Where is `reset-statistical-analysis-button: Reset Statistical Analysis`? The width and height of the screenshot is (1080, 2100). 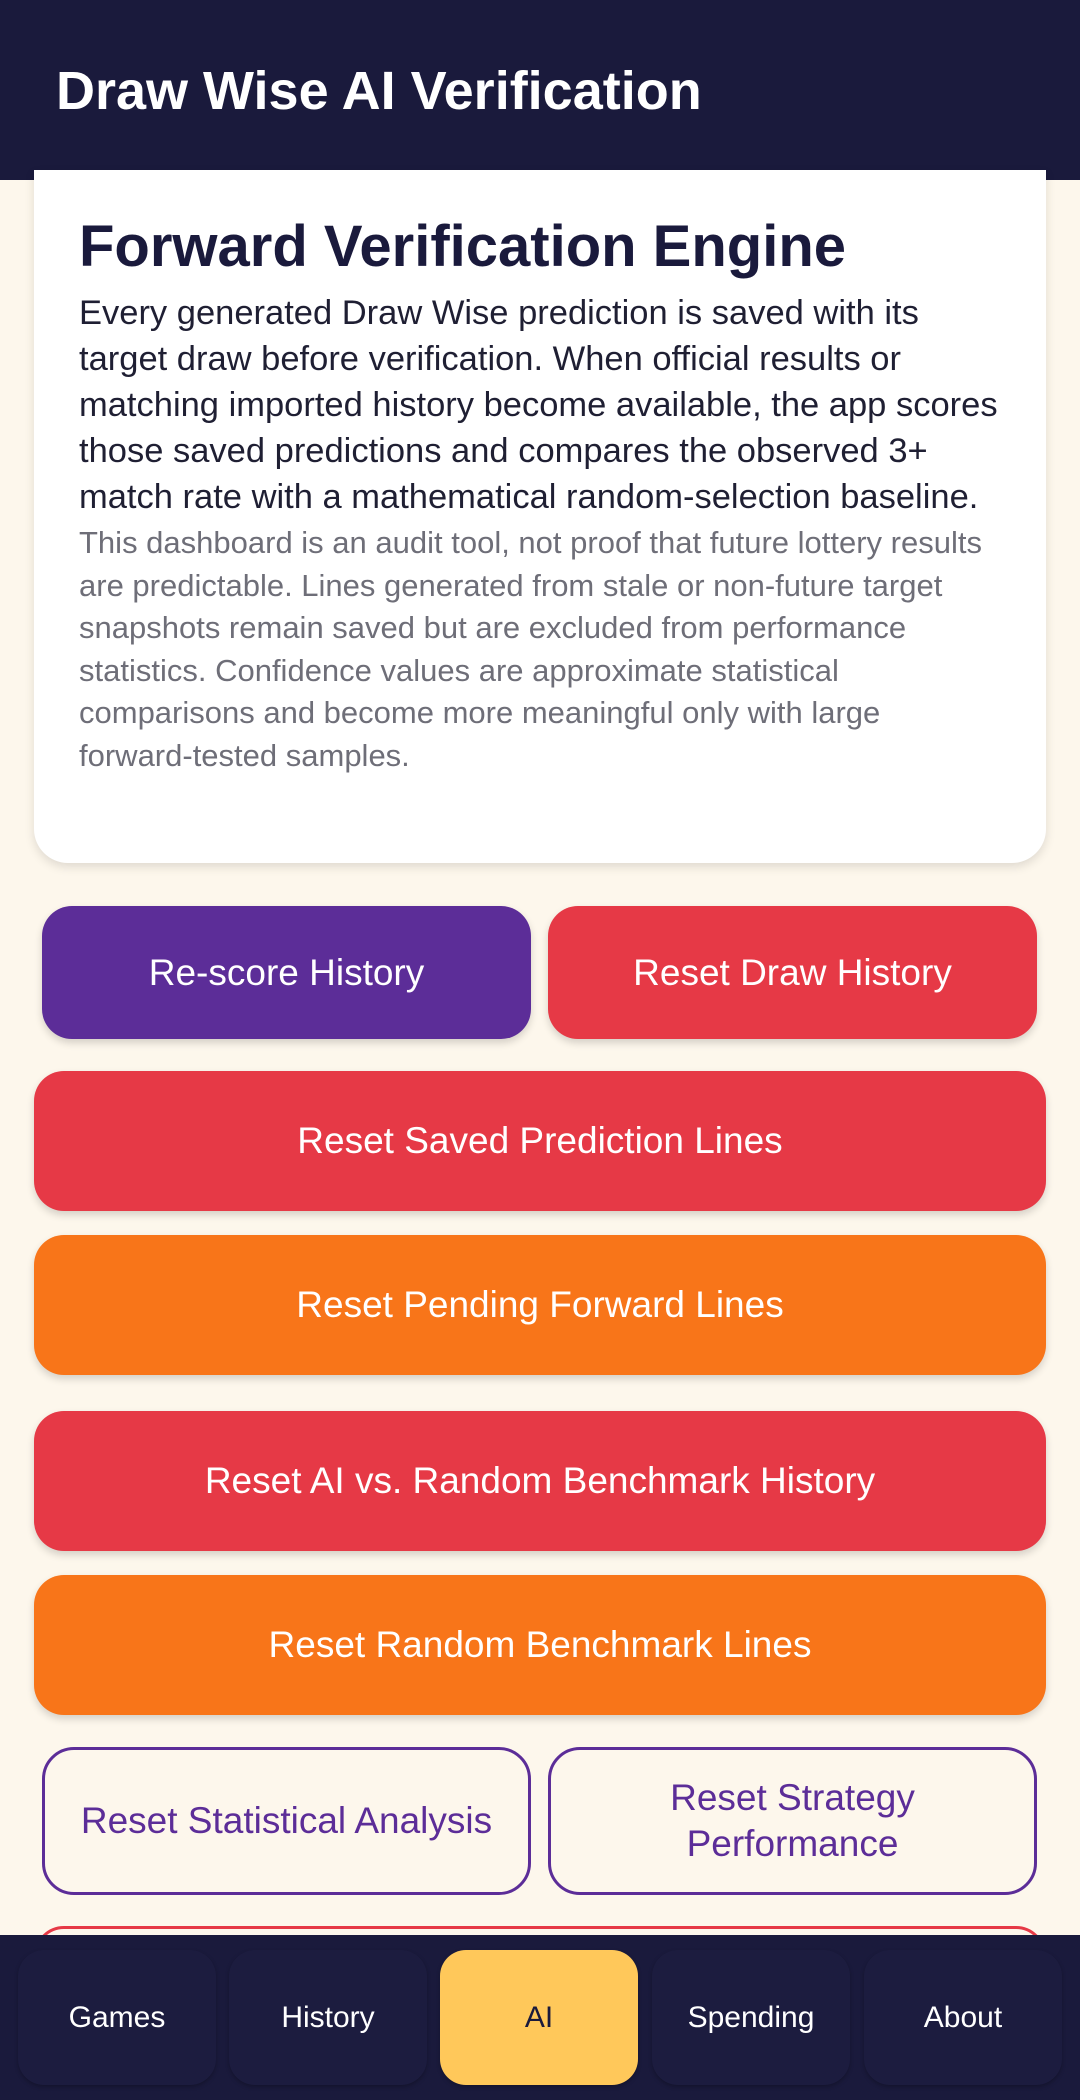 reset-statistical-analysis-button: Reset Statistical Analysis is located at coordinates (286, 1821).